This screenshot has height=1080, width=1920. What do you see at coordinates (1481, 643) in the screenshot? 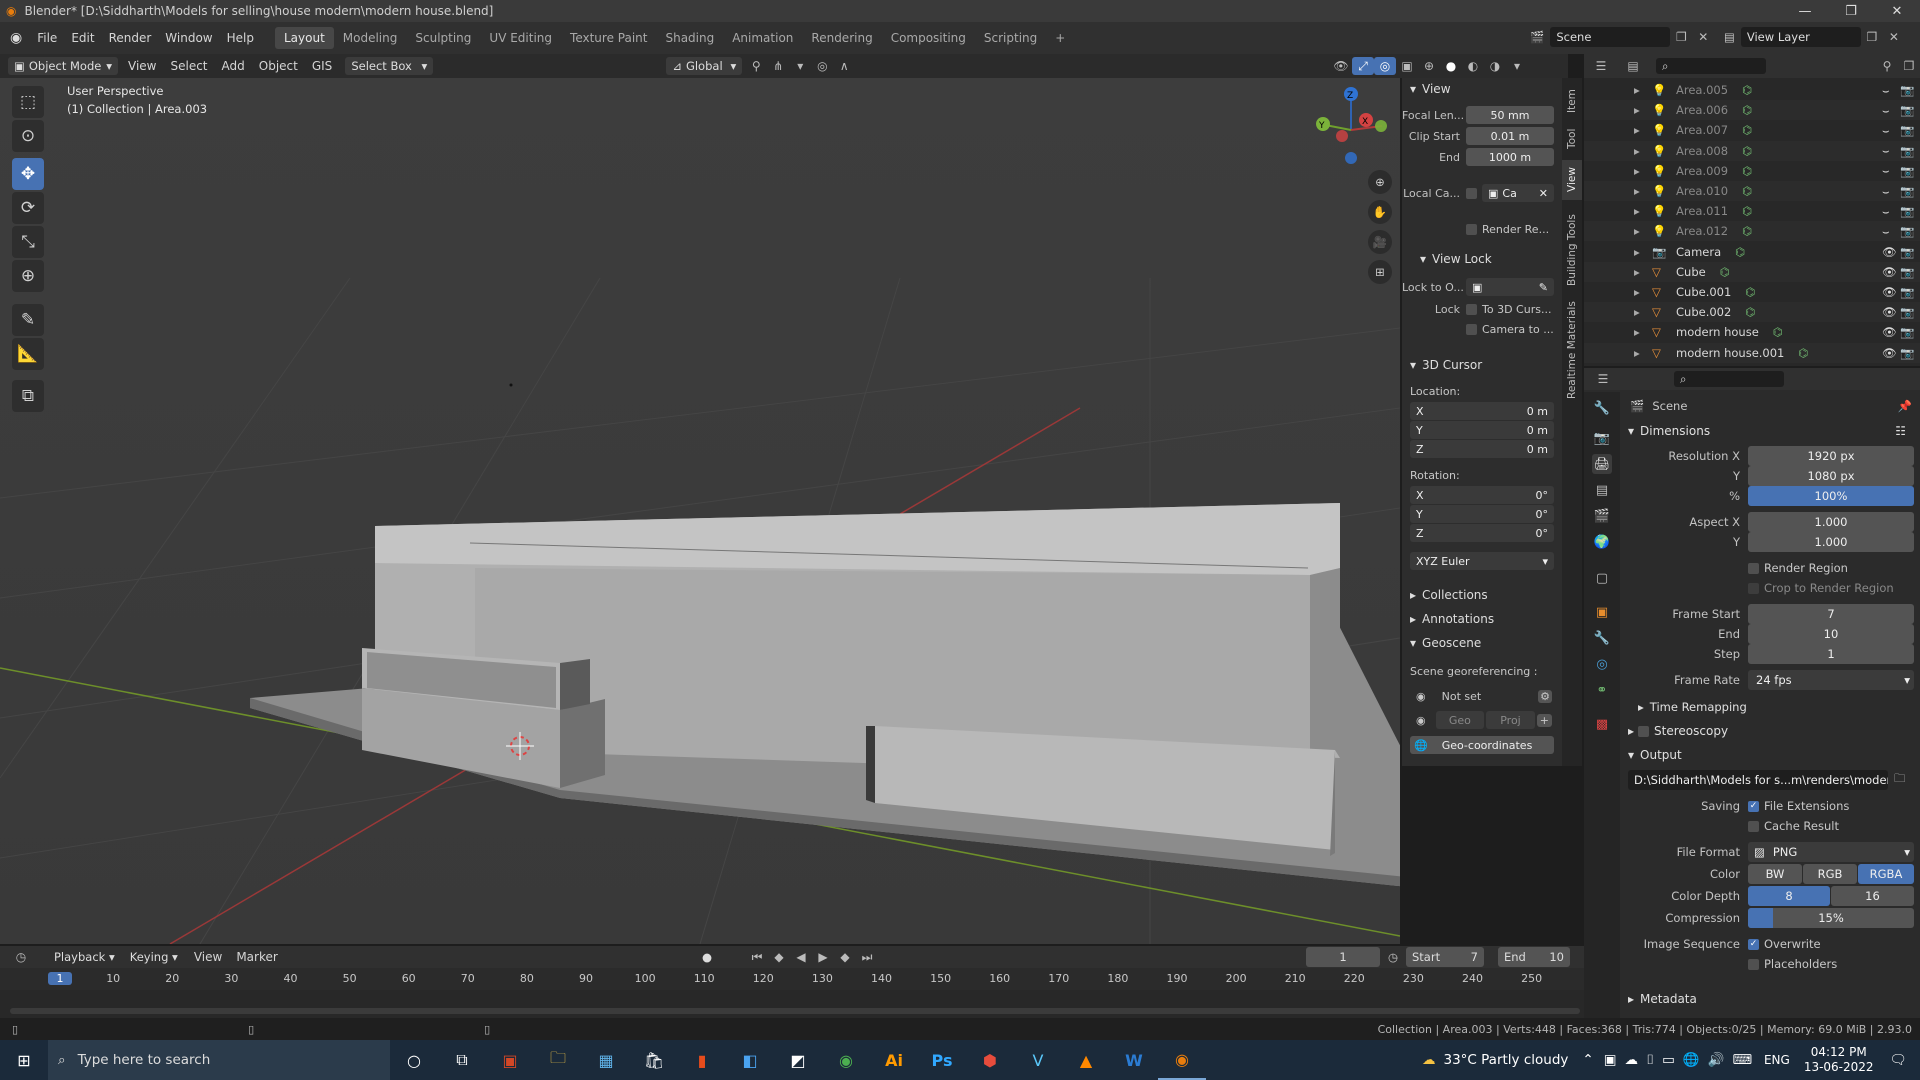
I see `geoscene-section-header: ▾ Geoscene` at bounding box center [1481, 643].